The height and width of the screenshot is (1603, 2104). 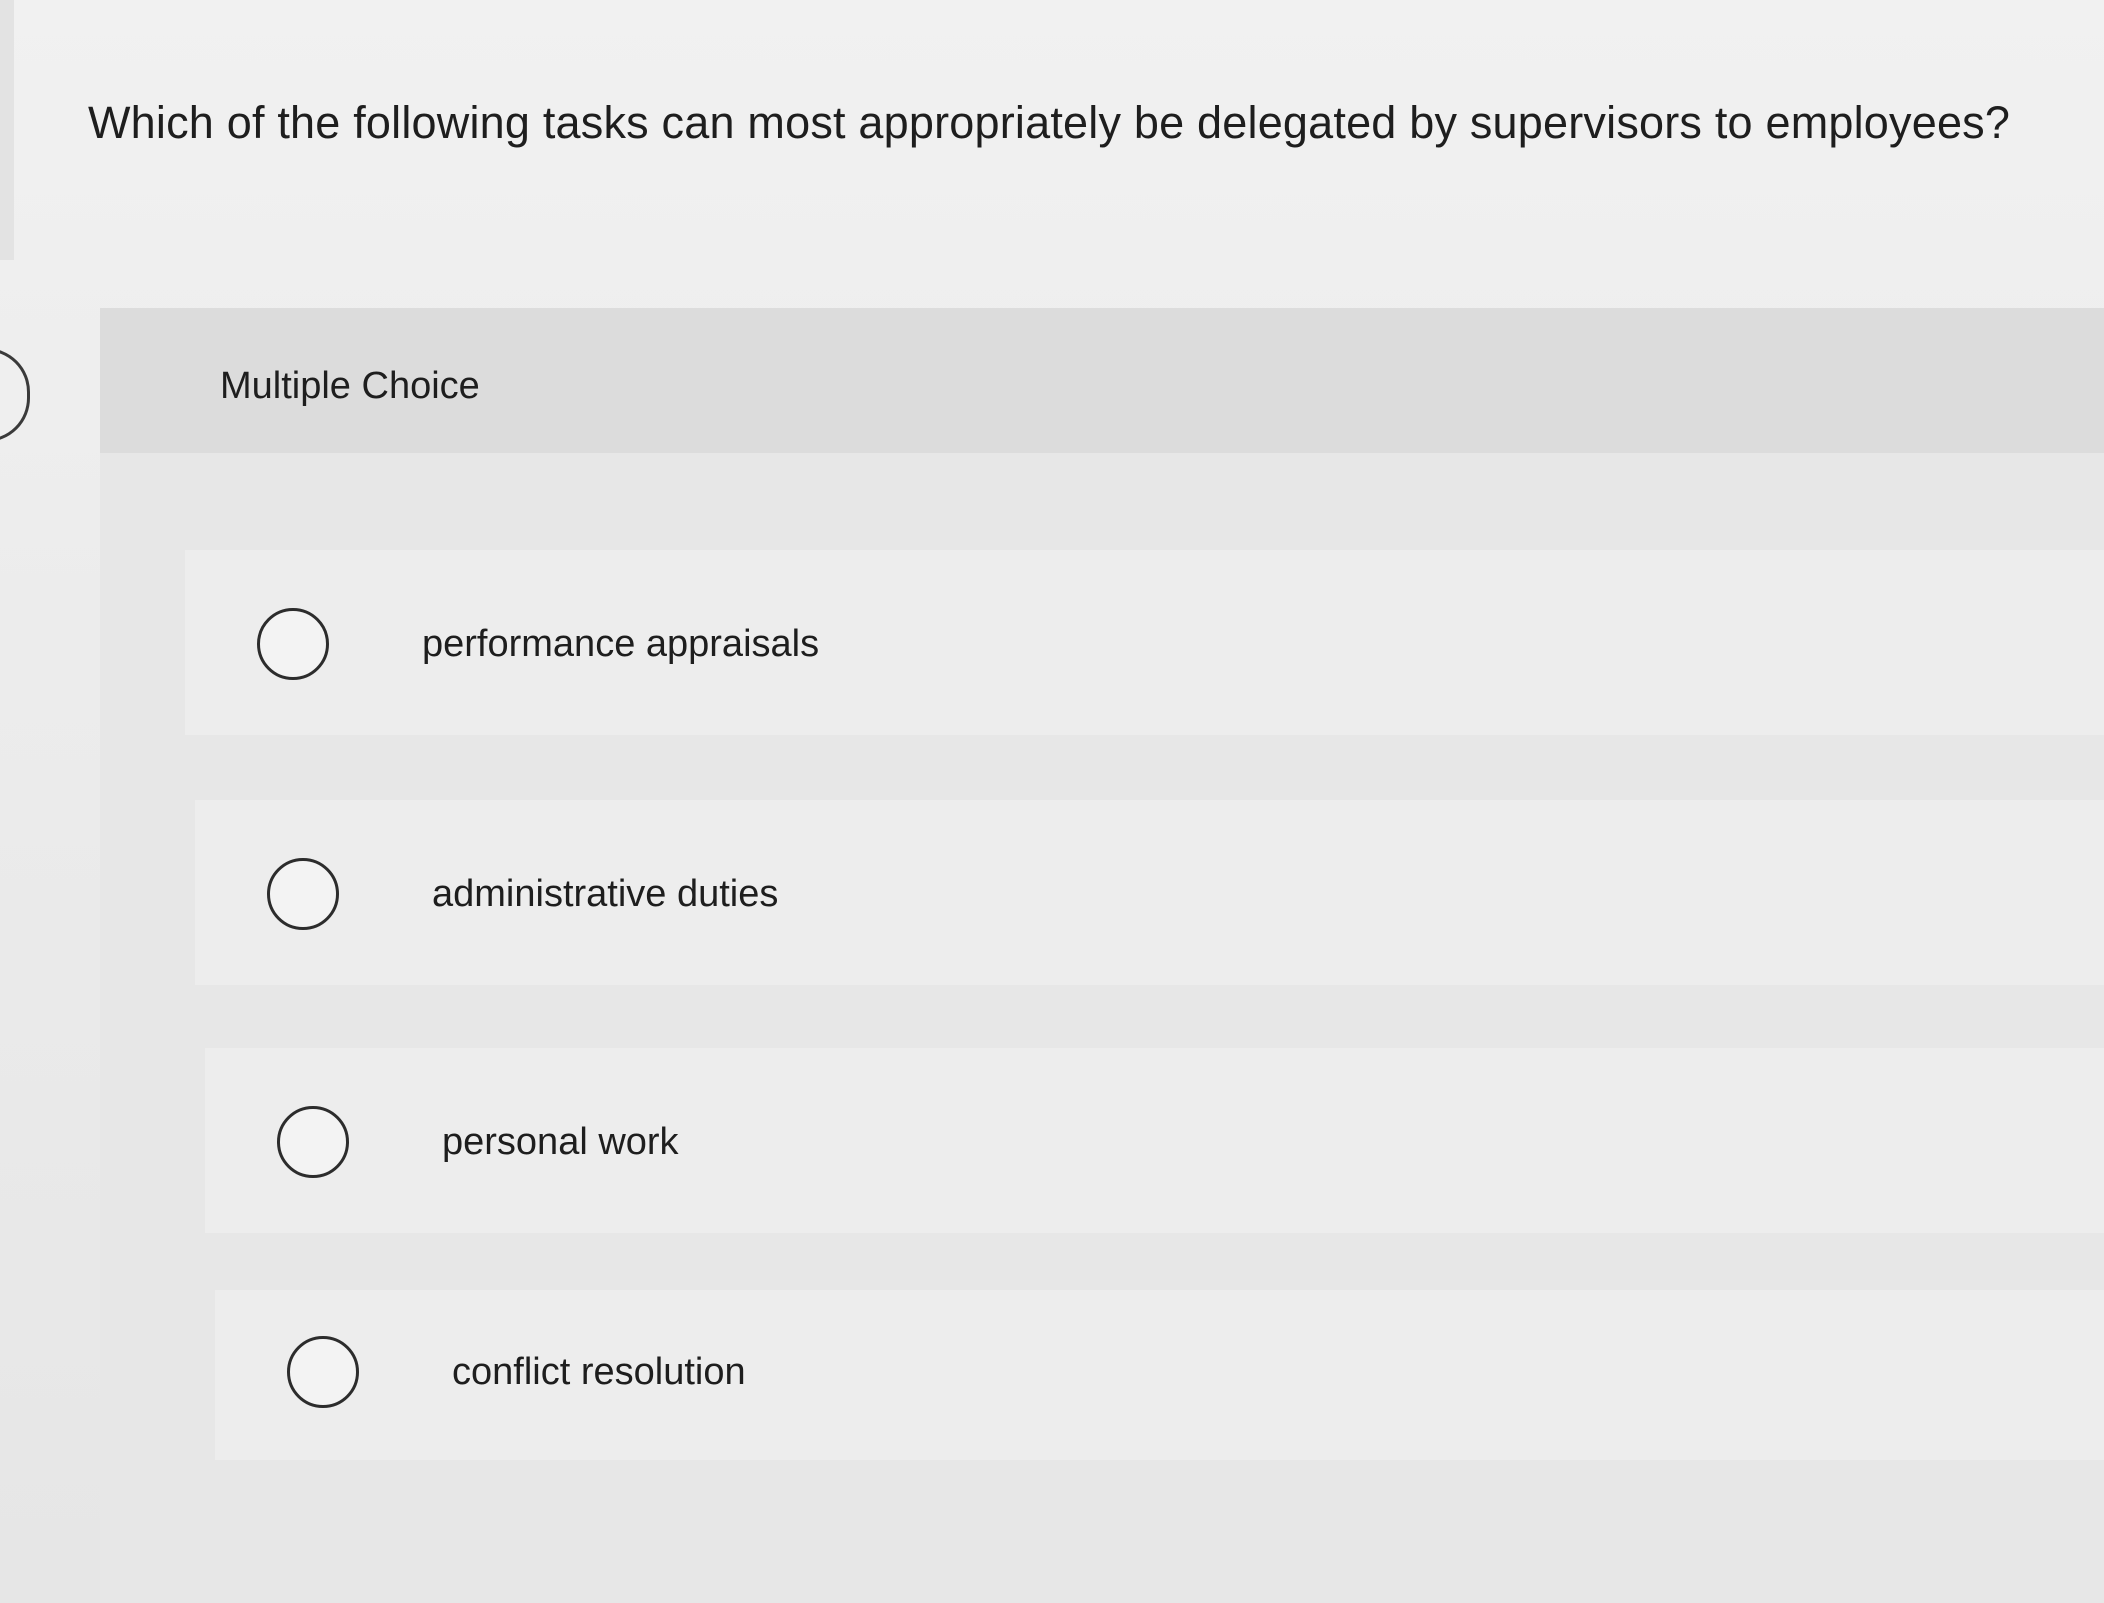 What do you see at coordinates (1159, 1375) in the screenshot?
I see `answer-option: conflict resolution` at bounding box center [1159, 1375].